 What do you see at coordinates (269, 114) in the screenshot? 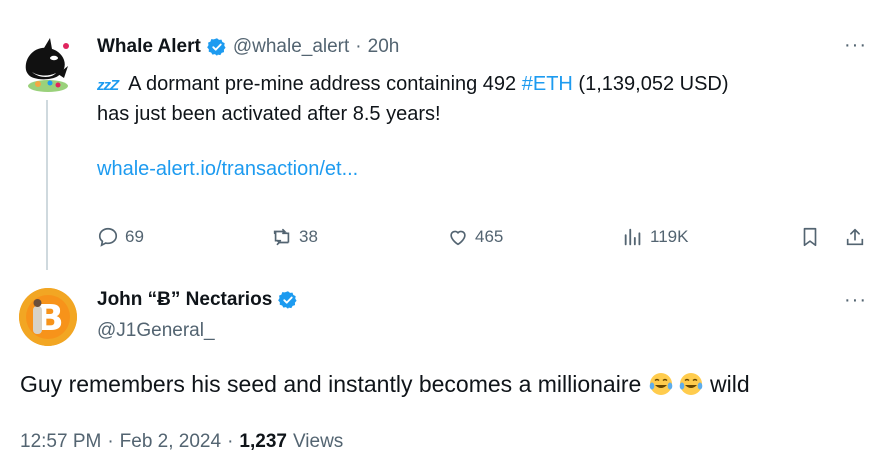
I see `tweet-text-line2: has just been activated after 8.5 years!` at bounding box center [269, 114].